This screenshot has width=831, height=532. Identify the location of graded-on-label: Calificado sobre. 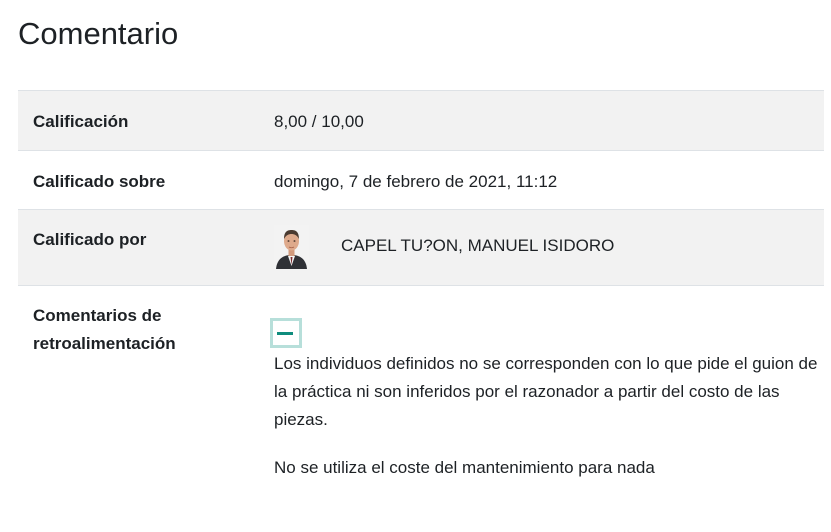
(99, 181).